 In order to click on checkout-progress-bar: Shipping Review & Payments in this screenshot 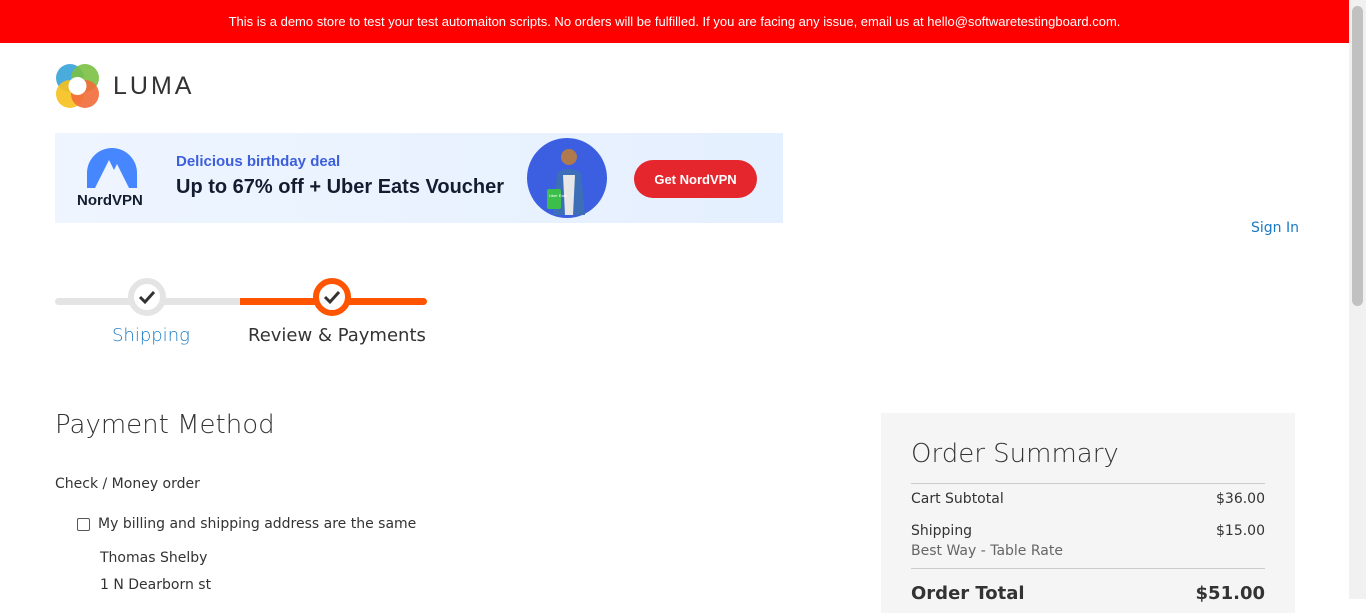, I will do `click(241, 313)`.